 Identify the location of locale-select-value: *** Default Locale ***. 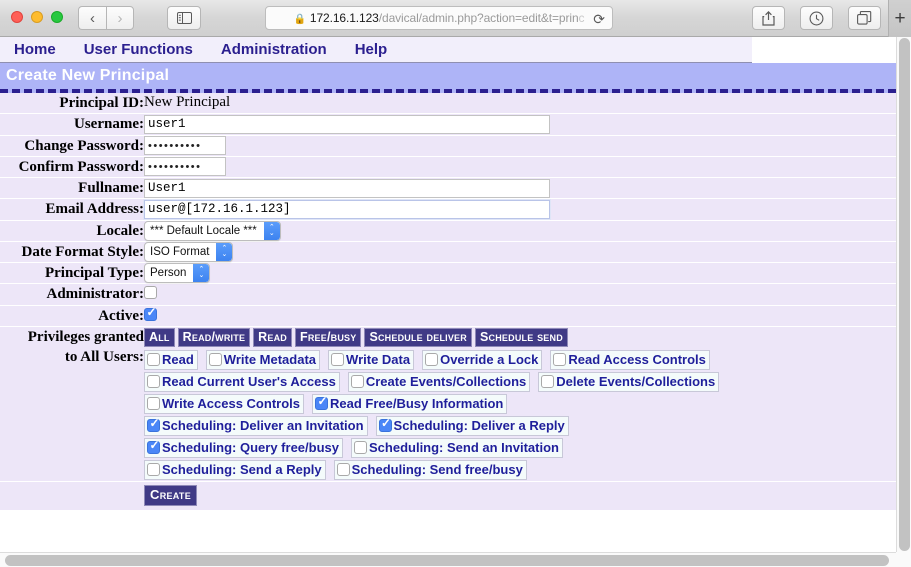
(203, 230).